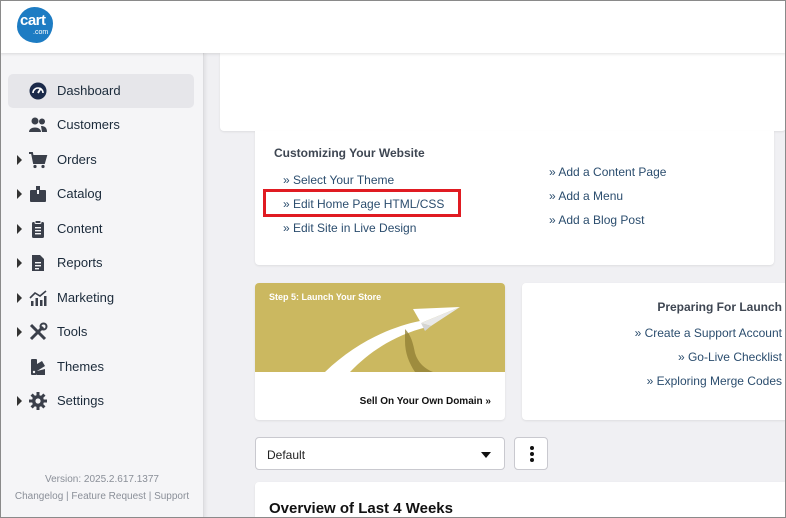  I want to click on top-card, so click(503, 92).